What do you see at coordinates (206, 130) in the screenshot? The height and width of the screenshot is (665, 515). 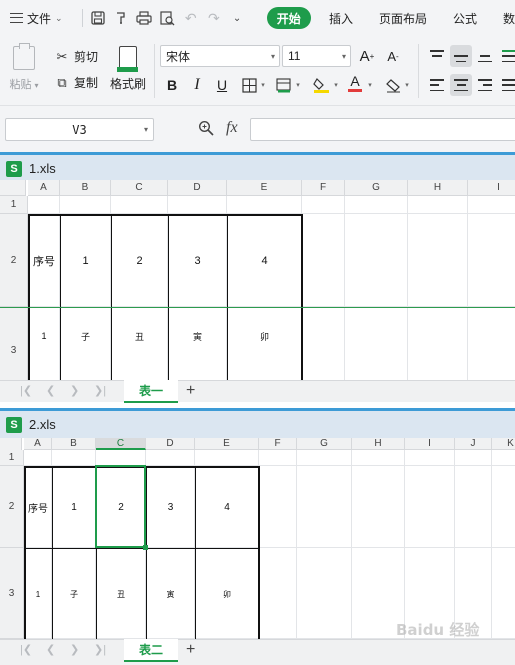 I see `zoom-icon` at bounding box center [206, 130].